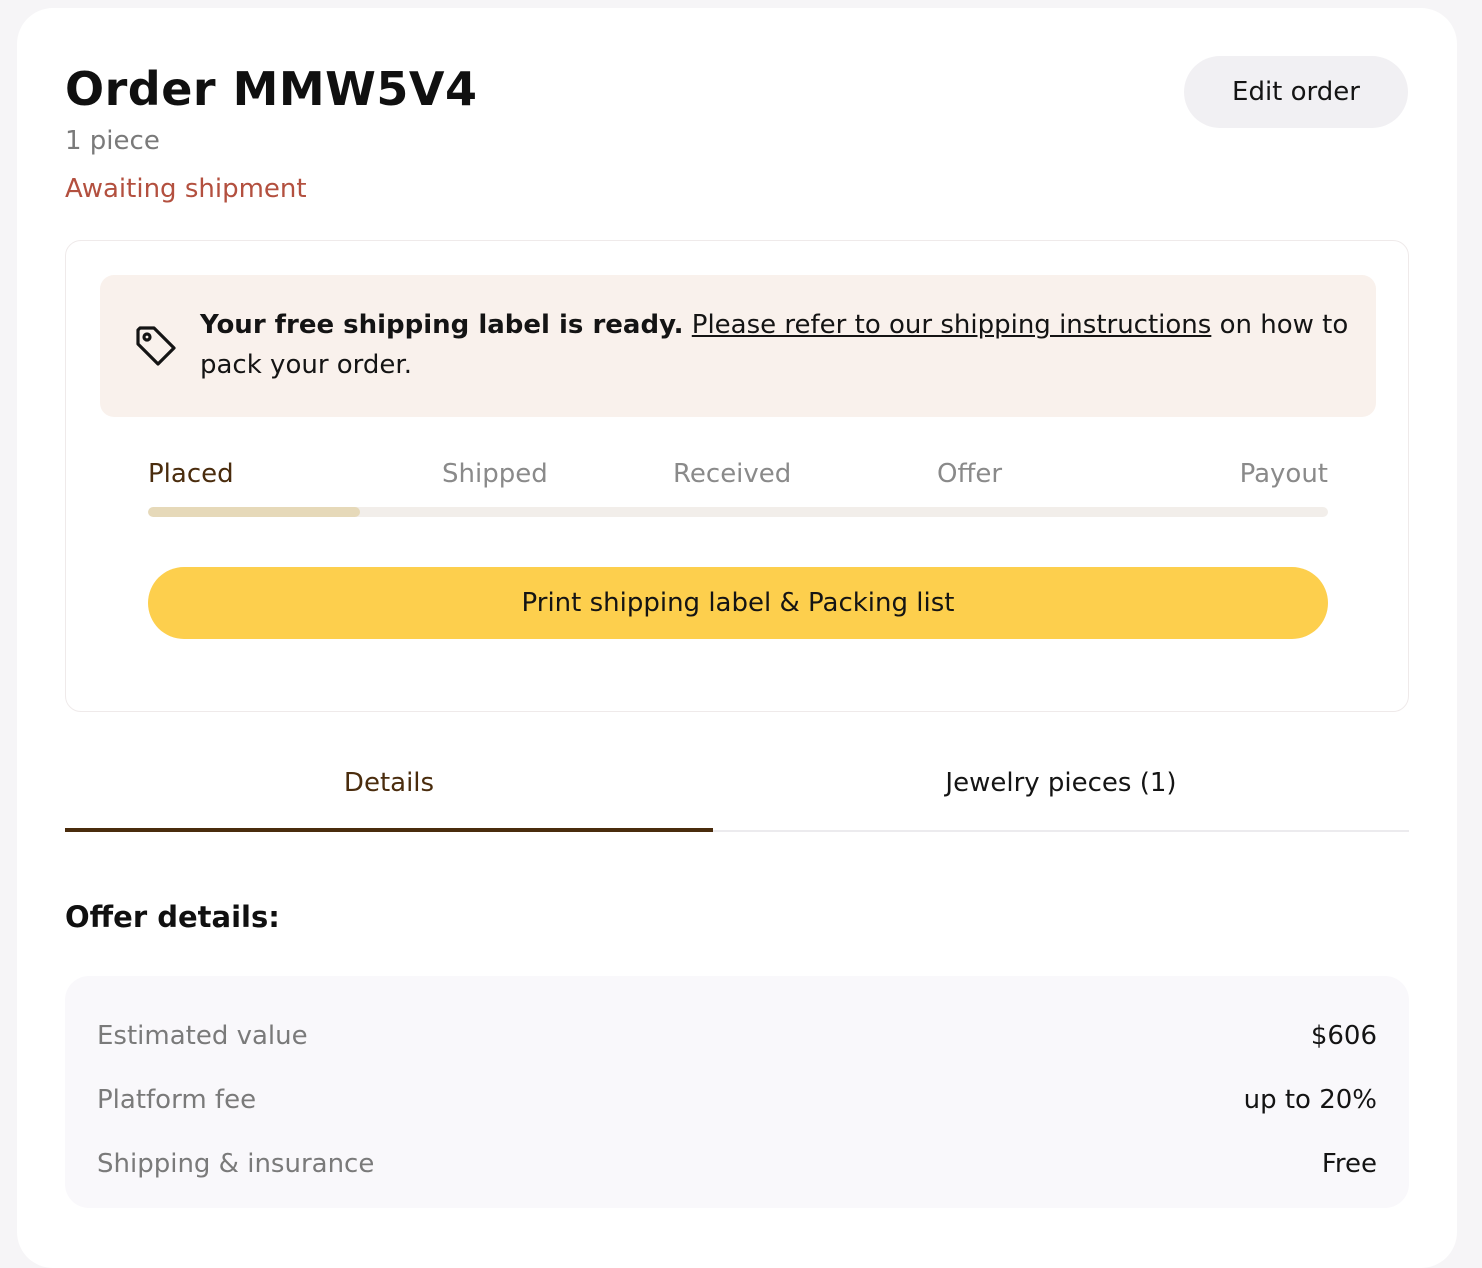  I want to click on row-value: up to 20%, so click(1310, 1100).